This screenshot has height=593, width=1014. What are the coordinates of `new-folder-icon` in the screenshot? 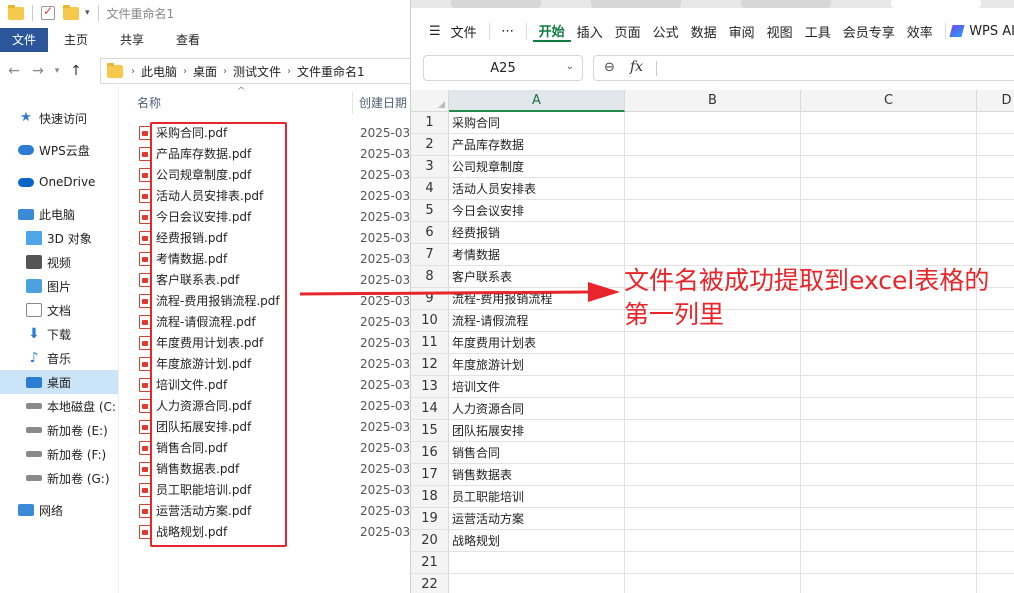 It's located at (71, 12).